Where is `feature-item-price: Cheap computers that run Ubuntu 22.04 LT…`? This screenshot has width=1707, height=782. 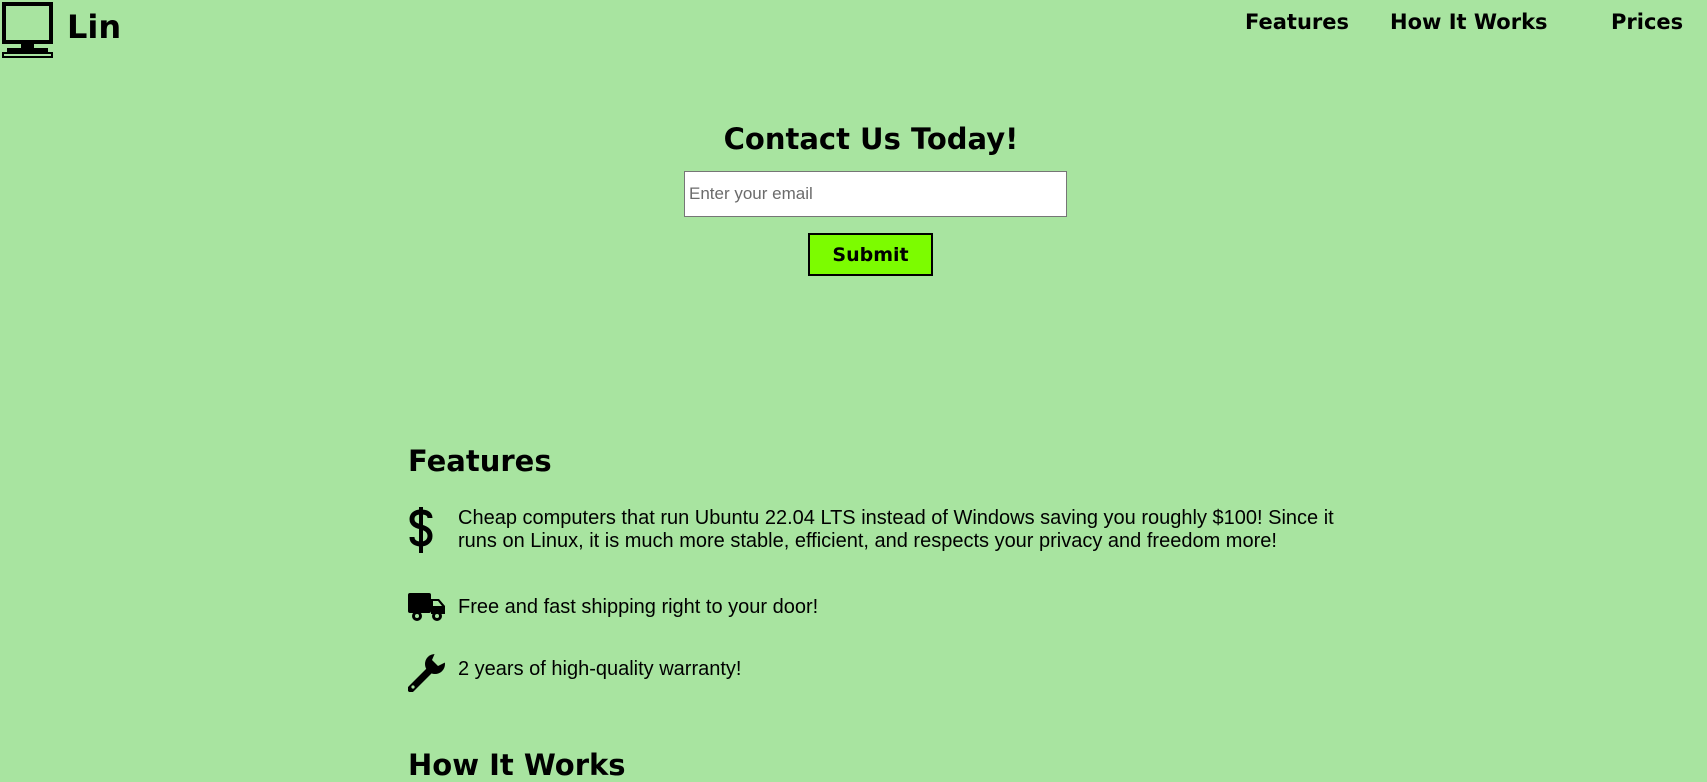 feature-item-price: Cheap computers that run Ubuntu 22.04 LT… is located at coordinates (893, 530).